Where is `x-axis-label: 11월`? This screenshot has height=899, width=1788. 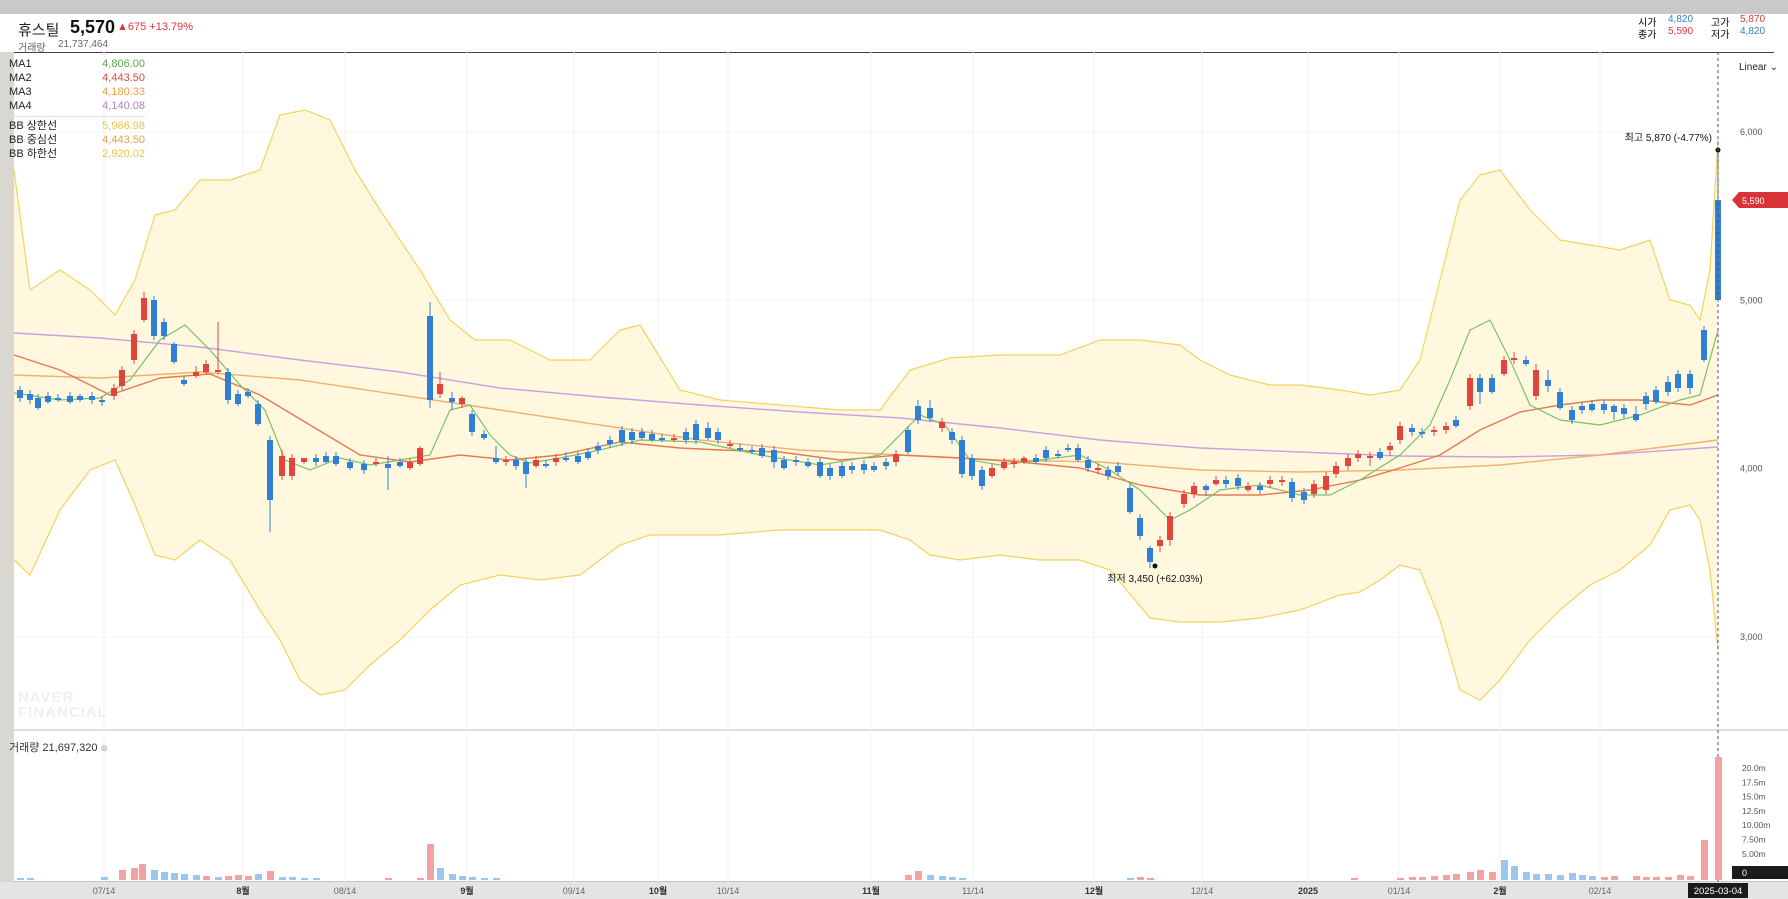 x-axis-label: 11월 is located at coordinates (871, 890).